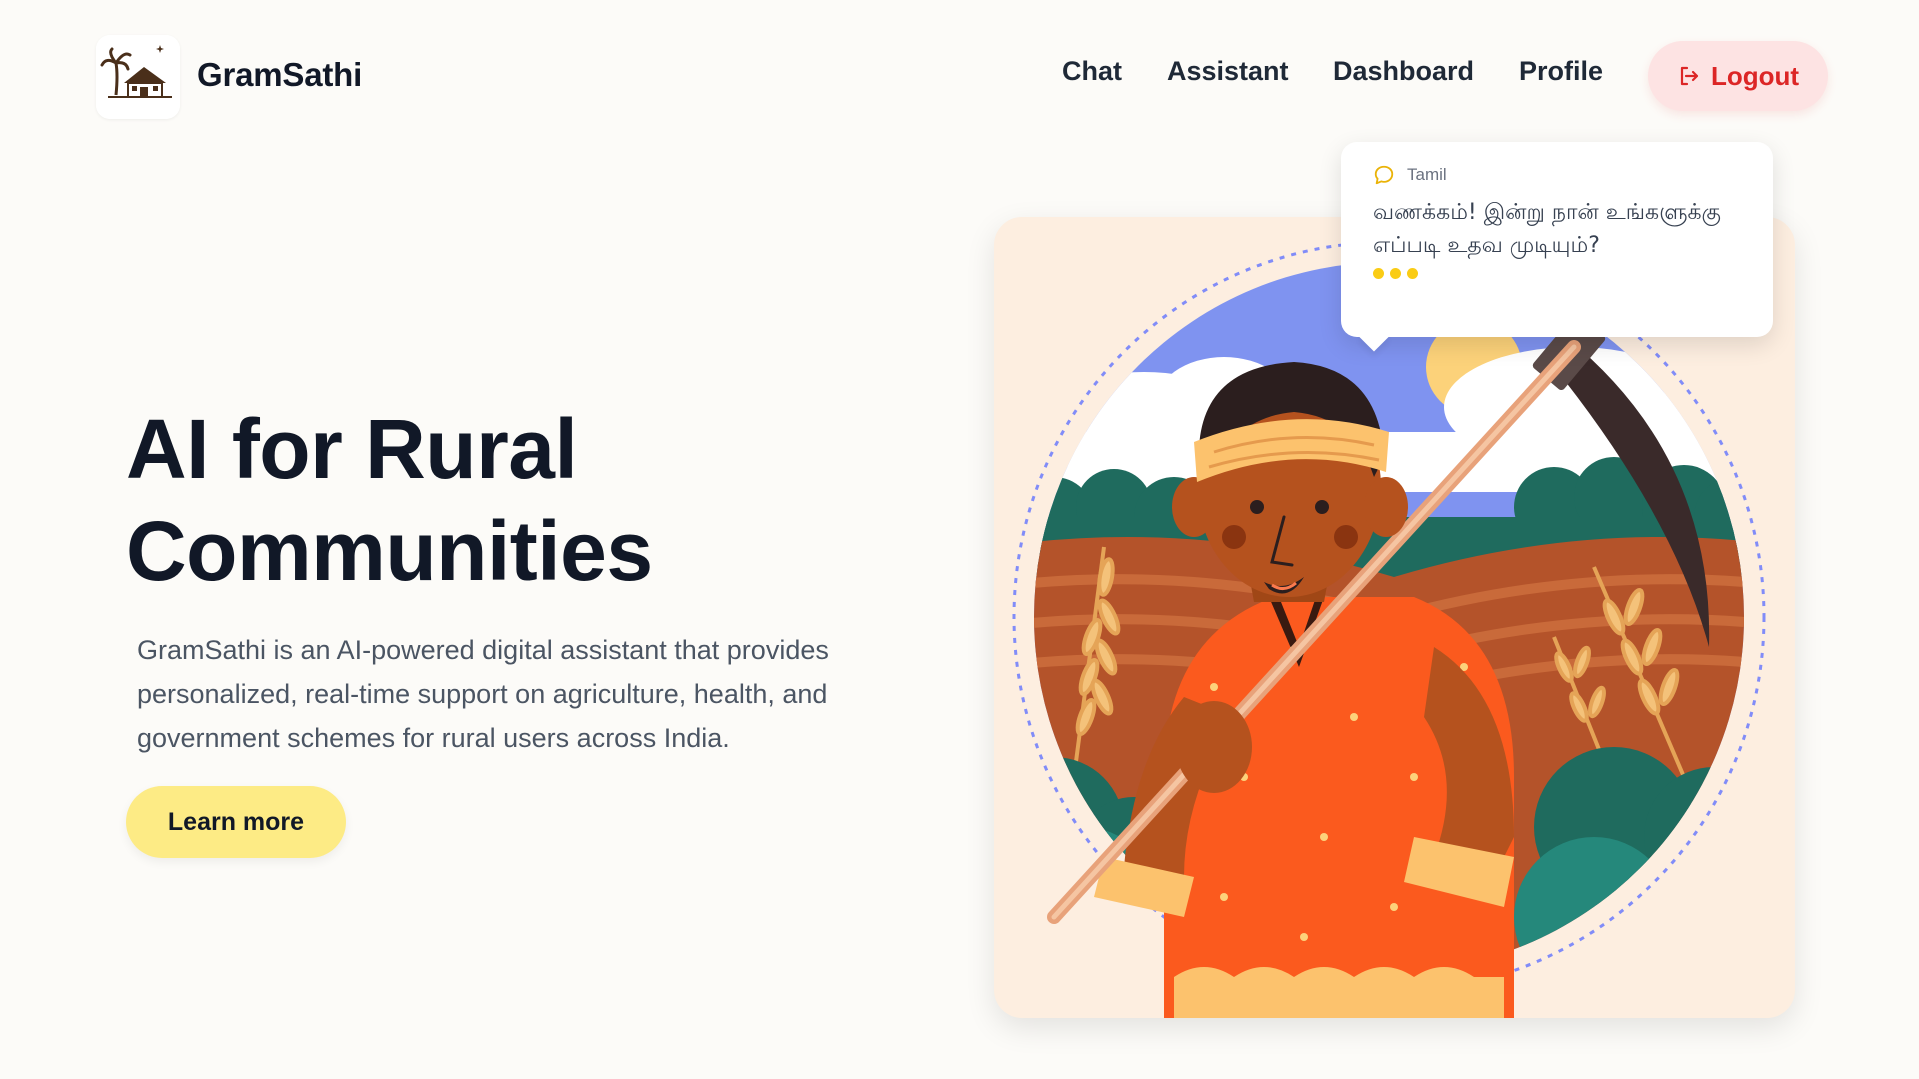 Image resolution: width=1919 pixels, height=1079 pixels. I want to click on nav-dashboard: Dashboard, so click(1403, 71).